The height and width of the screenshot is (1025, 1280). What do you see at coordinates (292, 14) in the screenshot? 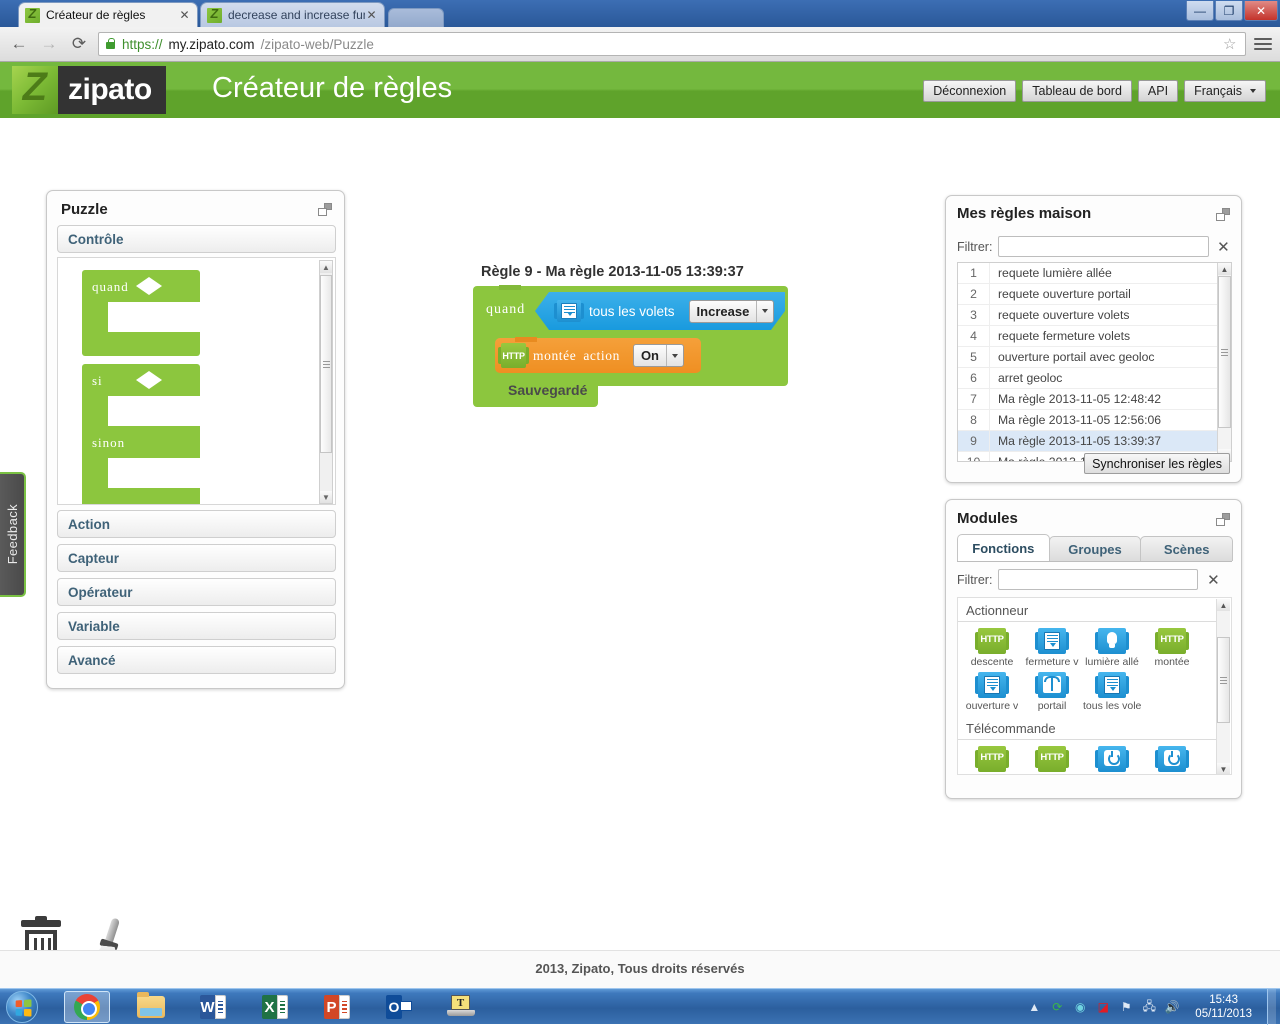
I see `browser-tab-inactive: decrease and increase fun ✕` at bounding box center [292, 14].